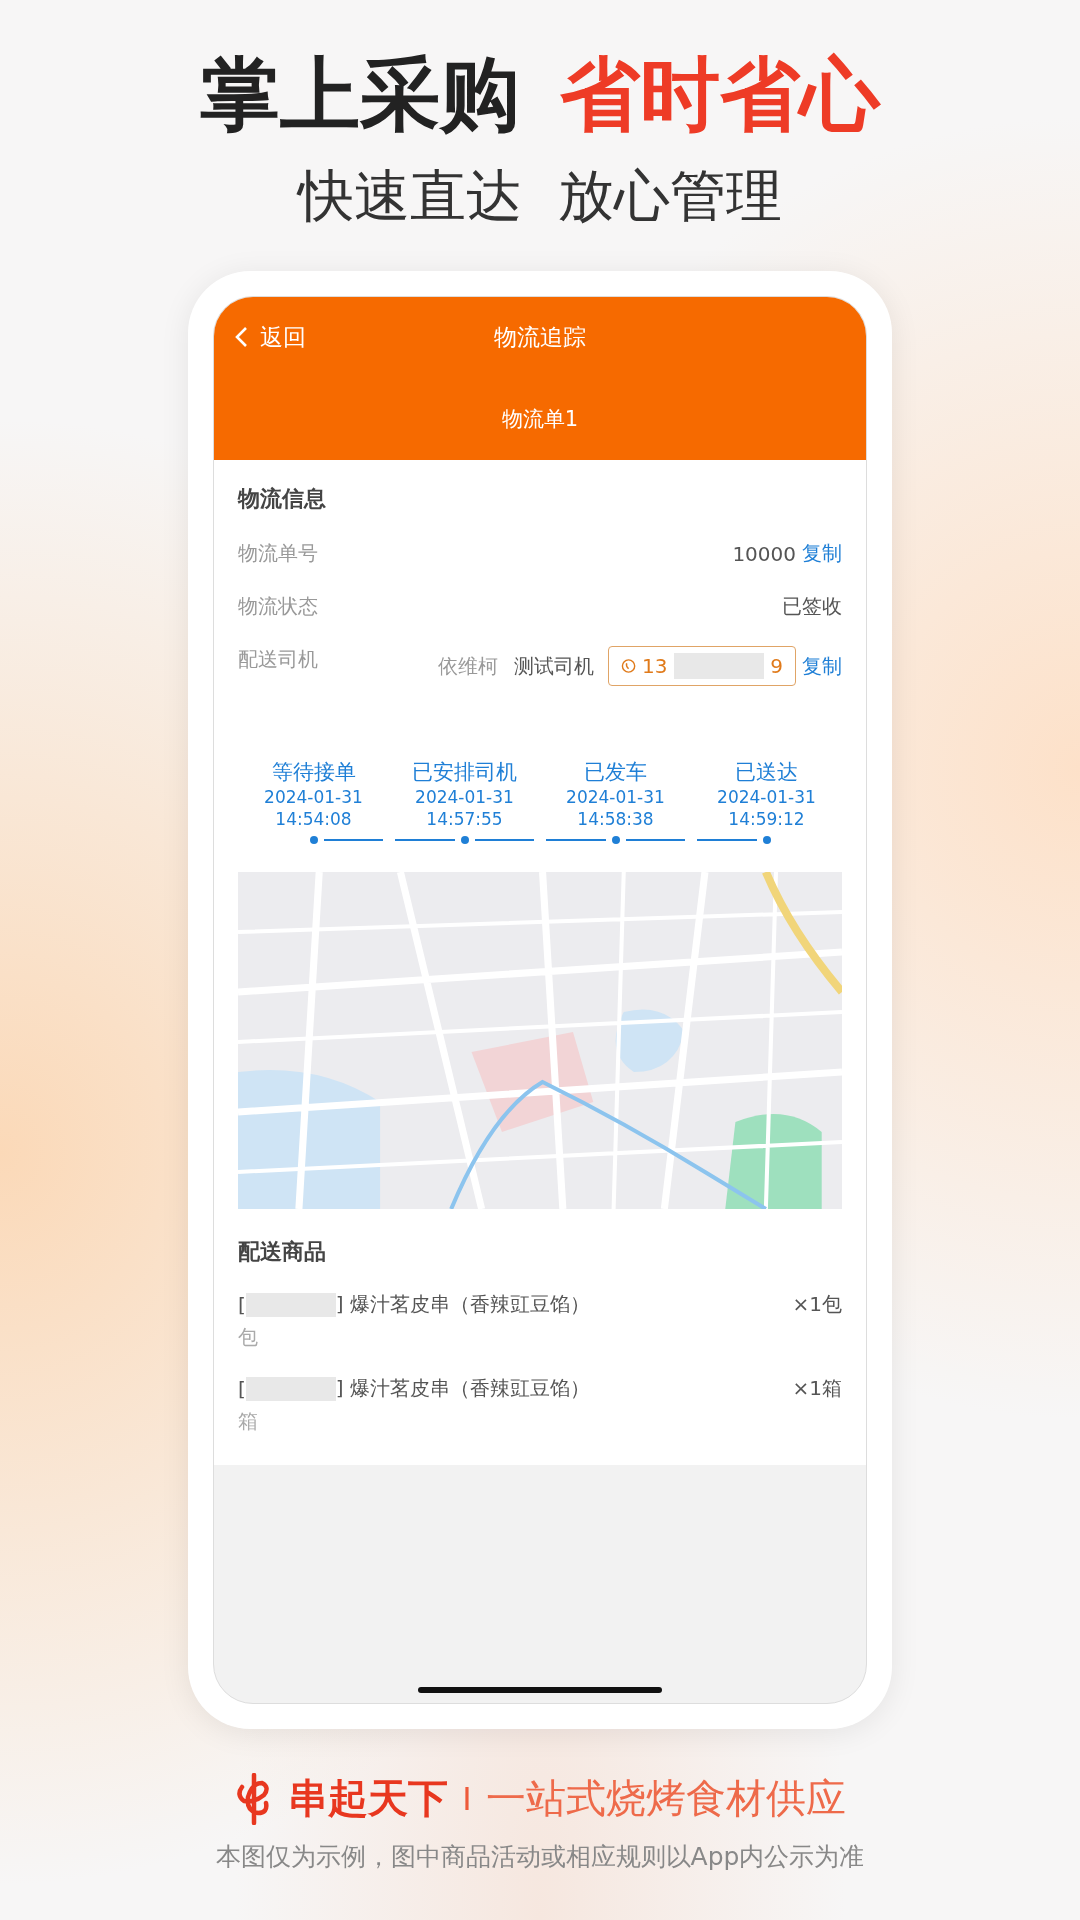  I want to click on quantity-text: ×1包, so click(817, 1304).